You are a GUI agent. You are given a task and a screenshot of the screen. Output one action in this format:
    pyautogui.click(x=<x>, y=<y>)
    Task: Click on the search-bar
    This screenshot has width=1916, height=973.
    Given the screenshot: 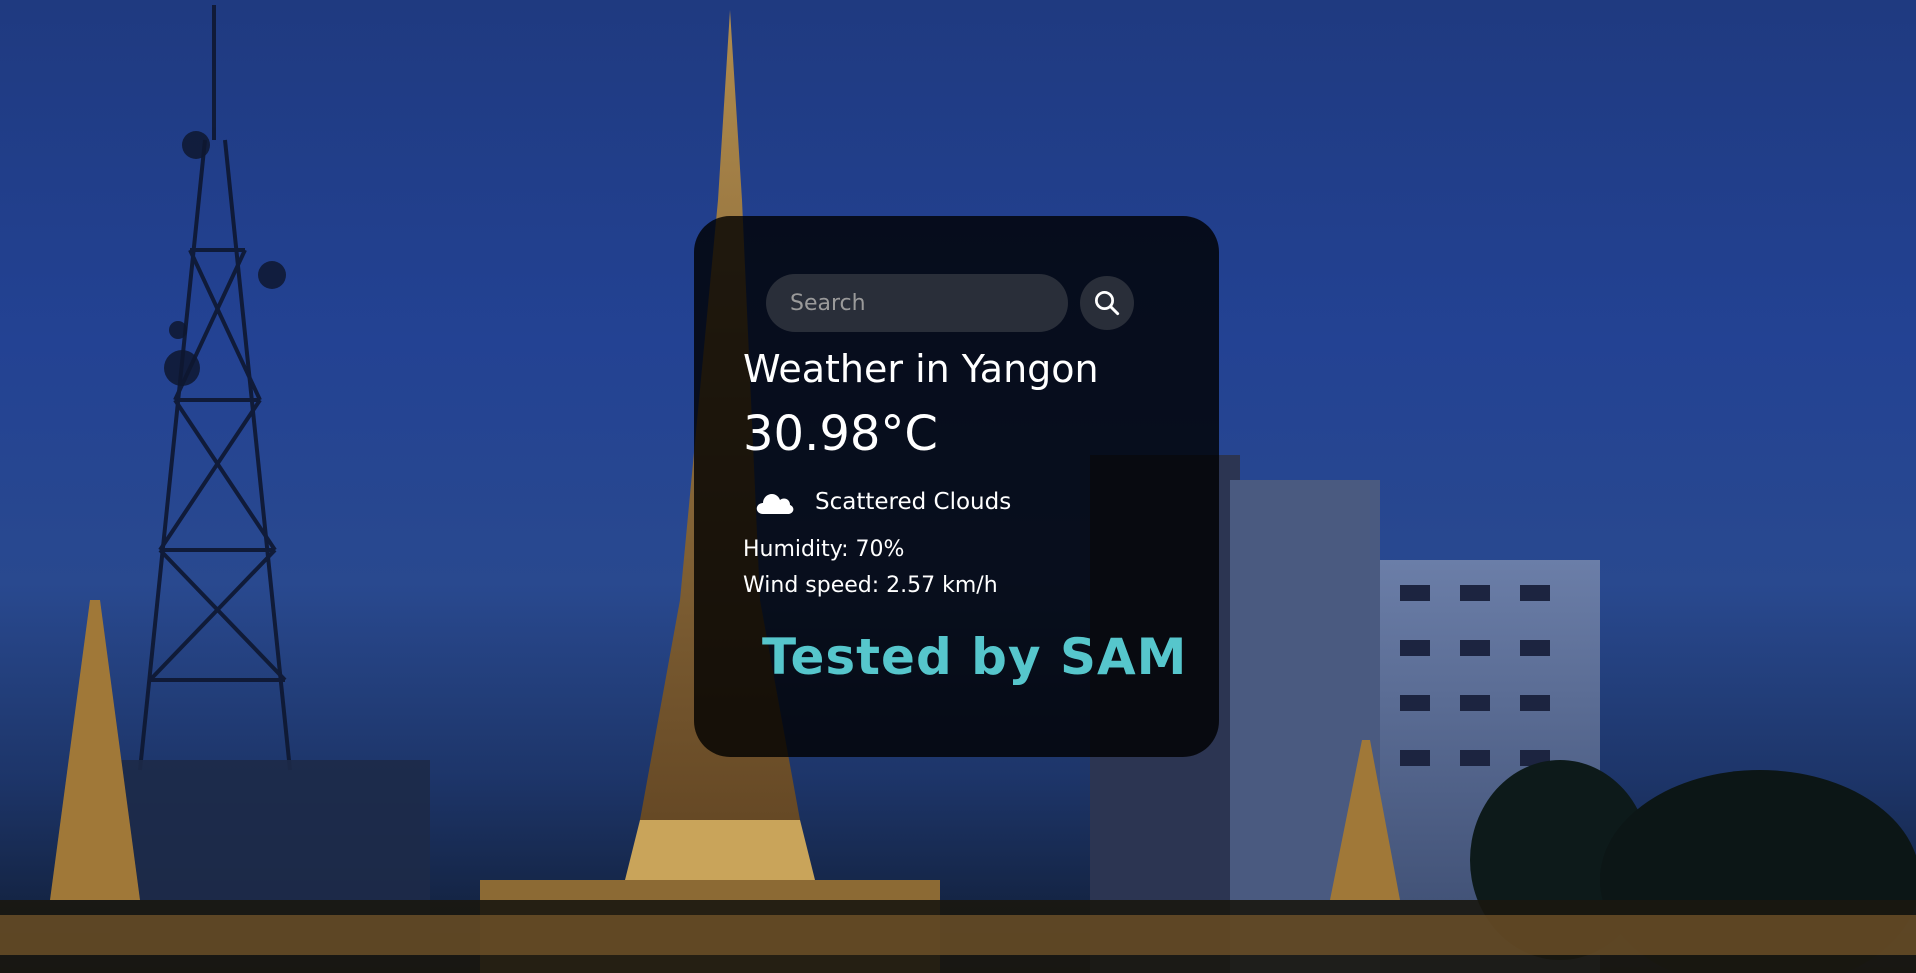 What is the action you would take?
    pyautogui.click(x=968, y=303)
    